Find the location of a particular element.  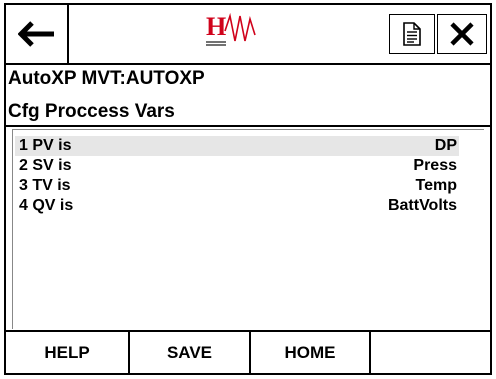

tv-value: Temp is located at coordinates (436, 185).